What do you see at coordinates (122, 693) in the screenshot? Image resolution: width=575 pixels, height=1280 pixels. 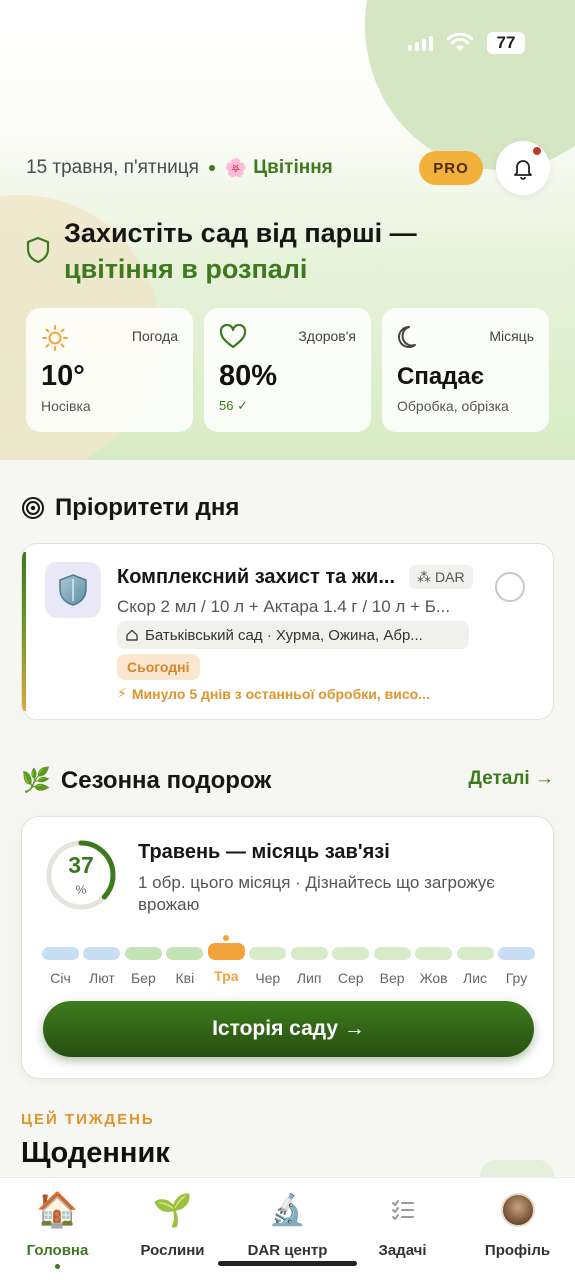 I see `lightning-icon: ⚡` at bounding box center [122, 693].